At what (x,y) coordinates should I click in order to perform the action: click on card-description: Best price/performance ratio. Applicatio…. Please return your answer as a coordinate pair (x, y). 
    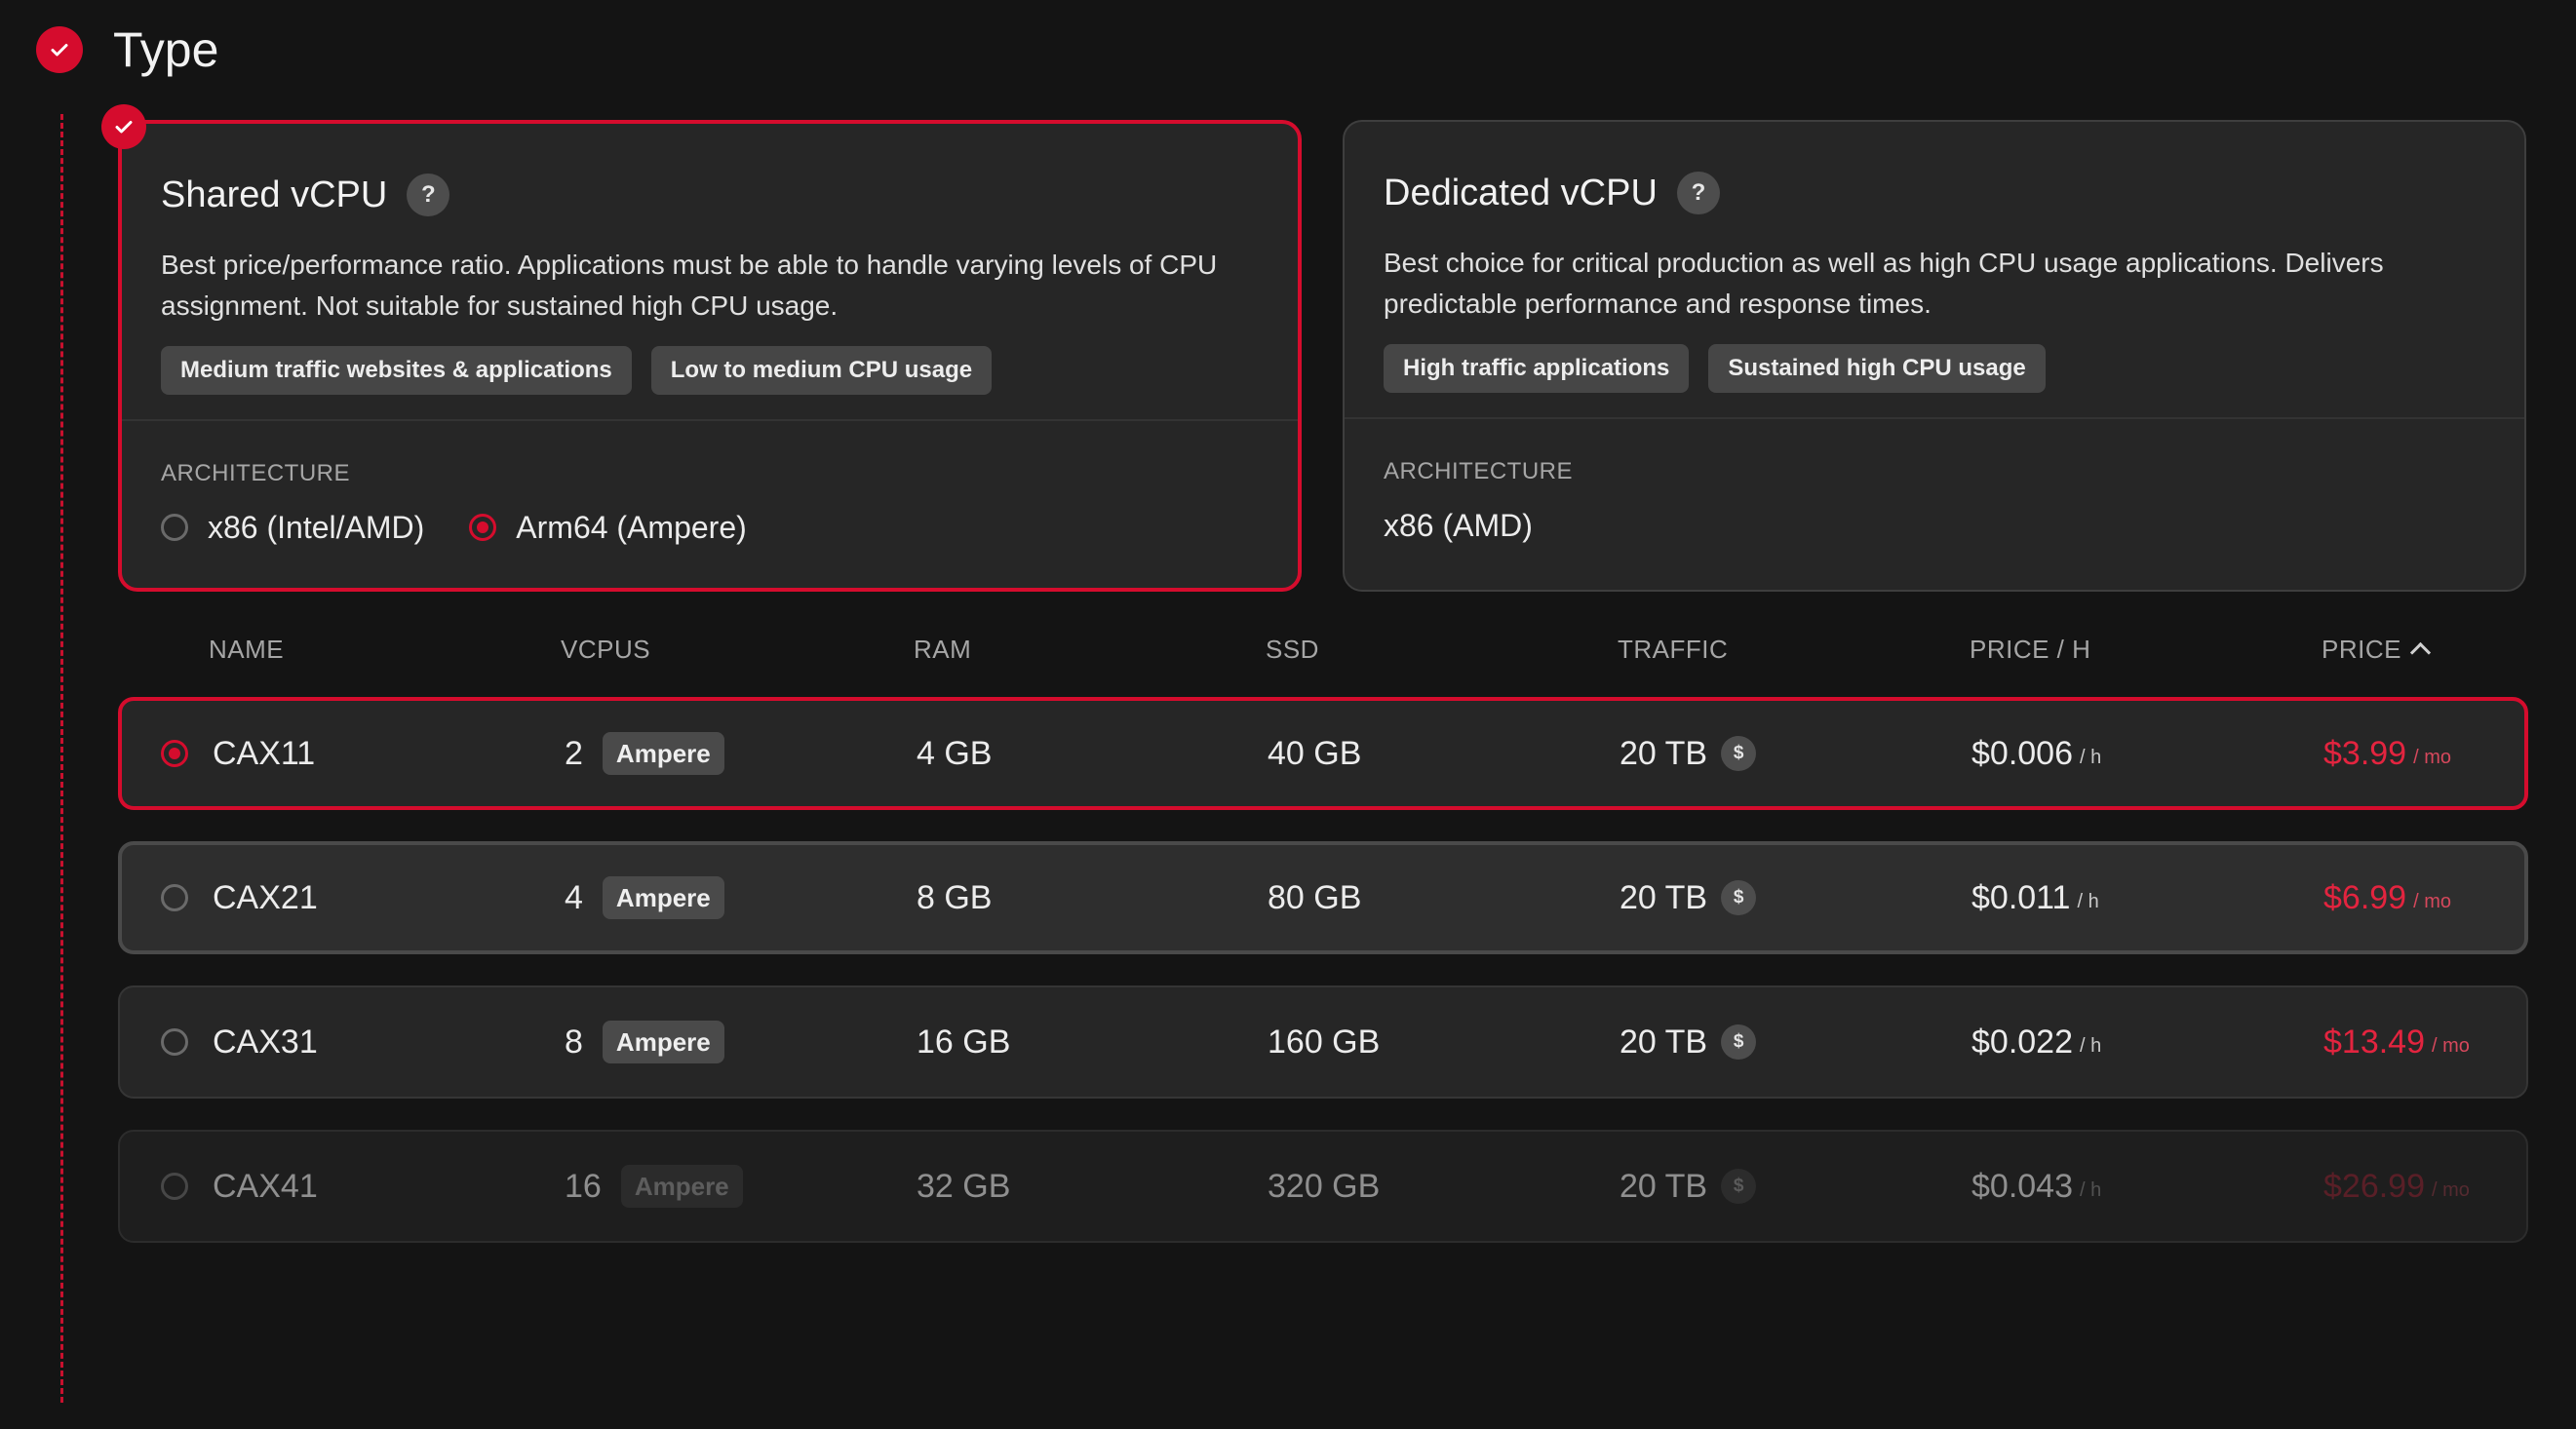
    Looking at the image, I should click on (689, 285).